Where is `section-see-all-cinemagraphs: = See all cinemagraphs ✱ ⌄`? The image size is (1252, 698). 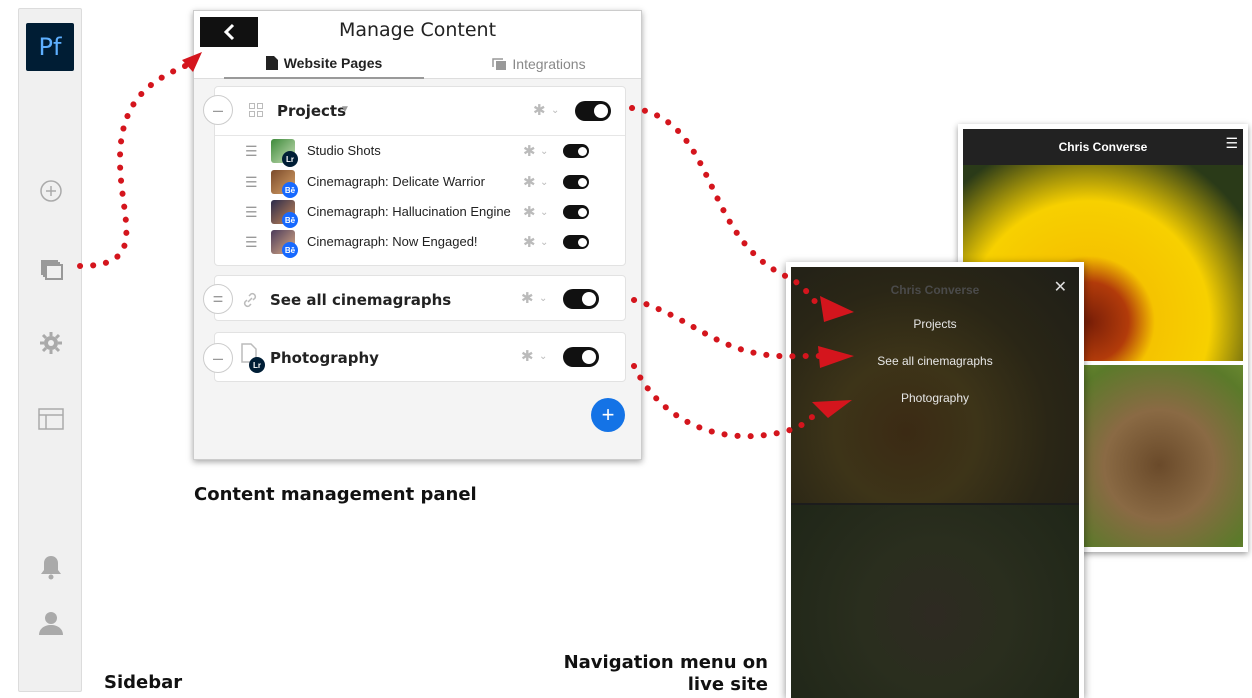 section-see-all-cinemagraphs: = See all cinemagraphs ✱ ⌄ is located at coordinates (414, 298).